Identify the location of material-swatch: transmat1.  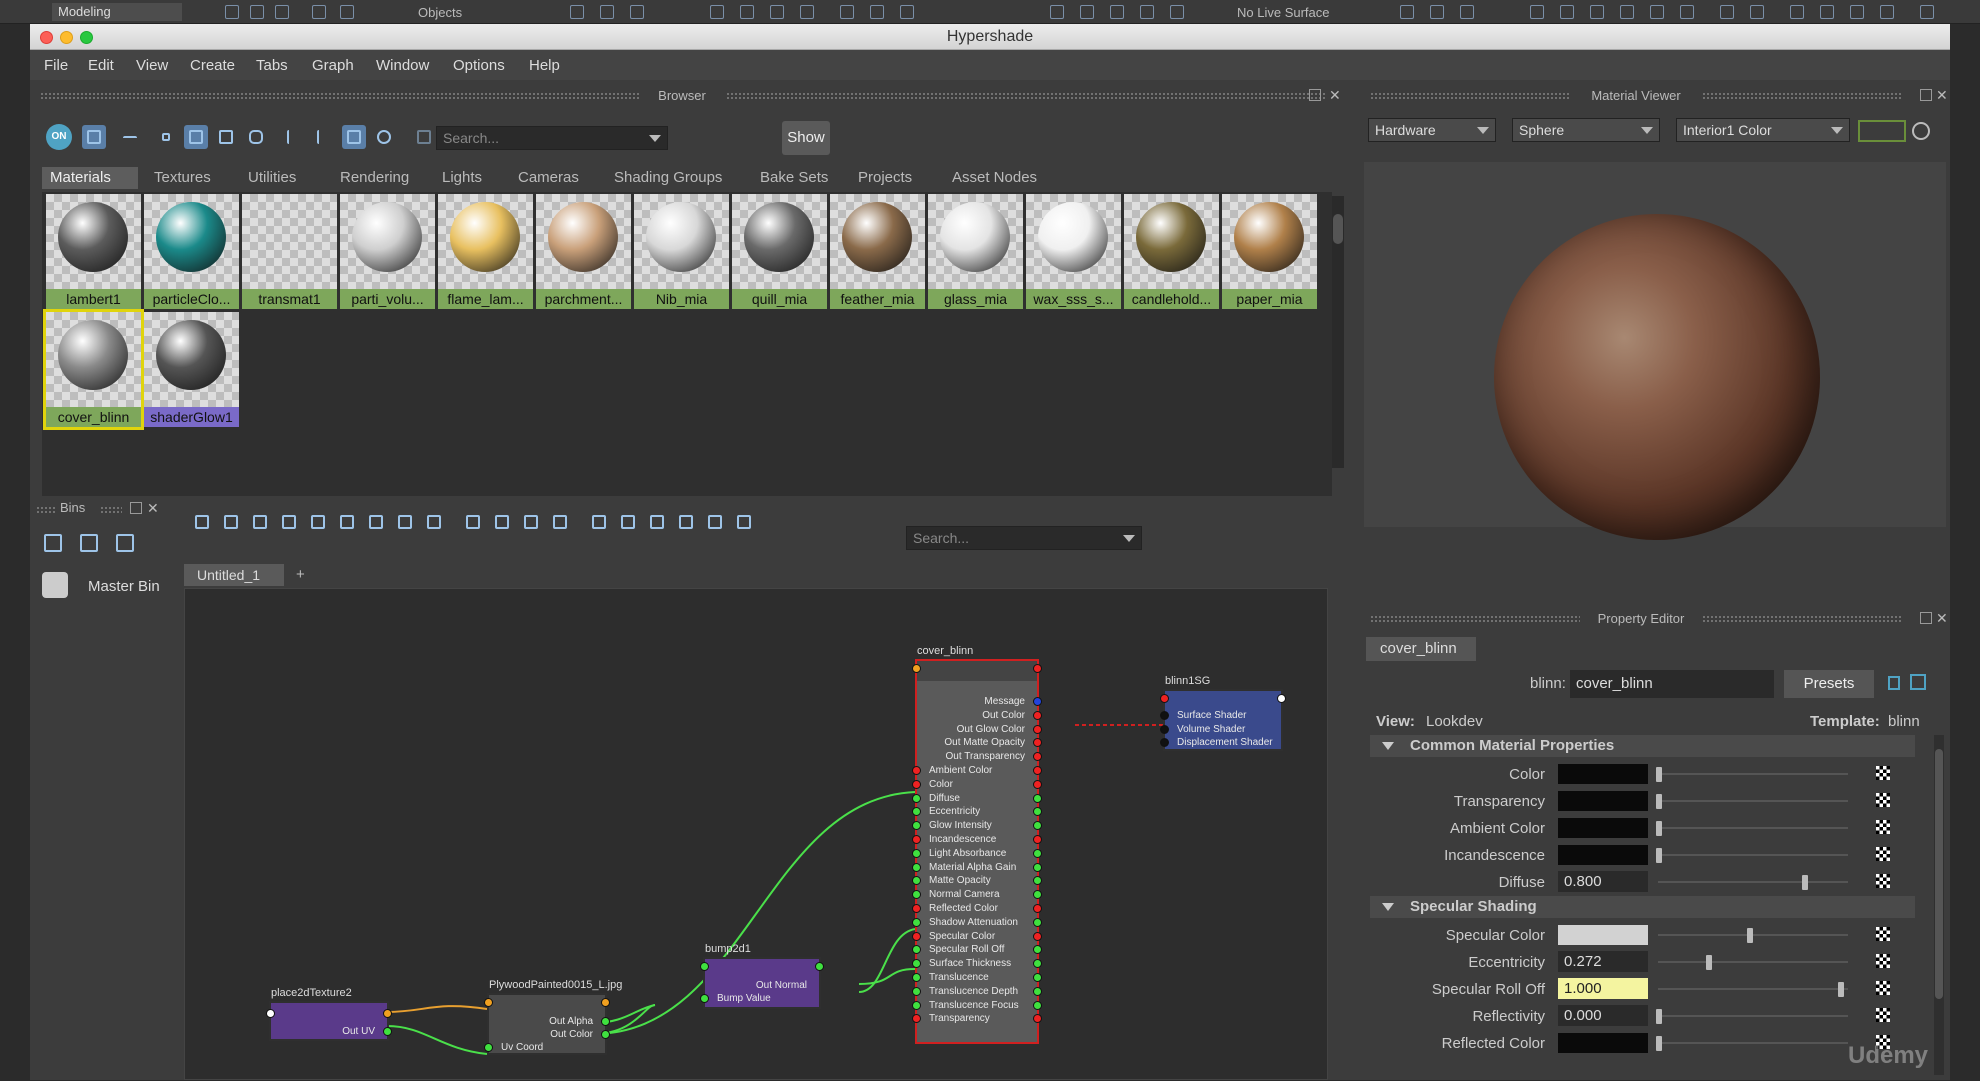
(289, 251).